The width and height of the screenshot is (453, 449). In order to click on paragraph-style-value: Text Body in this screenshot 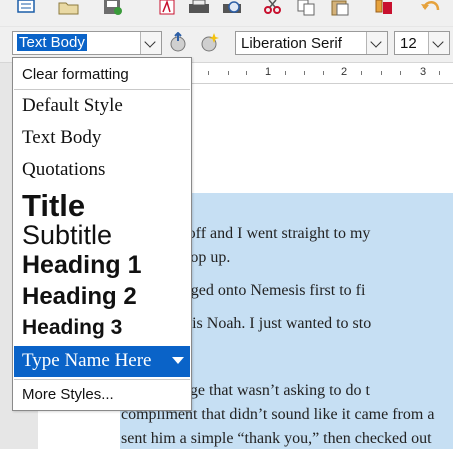, I will do `click(52, 42)`.